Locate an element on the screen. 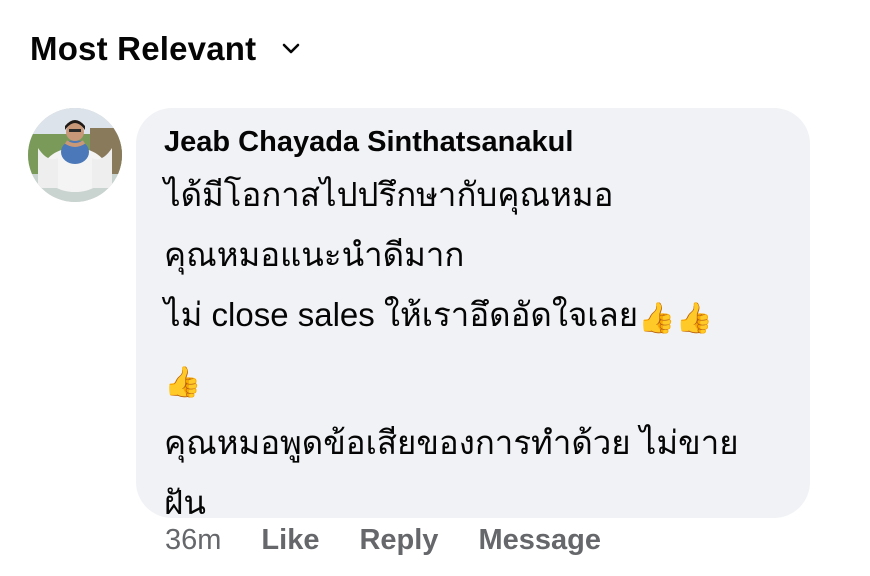  chevron-down-icon is located at coordinates (291, 49).